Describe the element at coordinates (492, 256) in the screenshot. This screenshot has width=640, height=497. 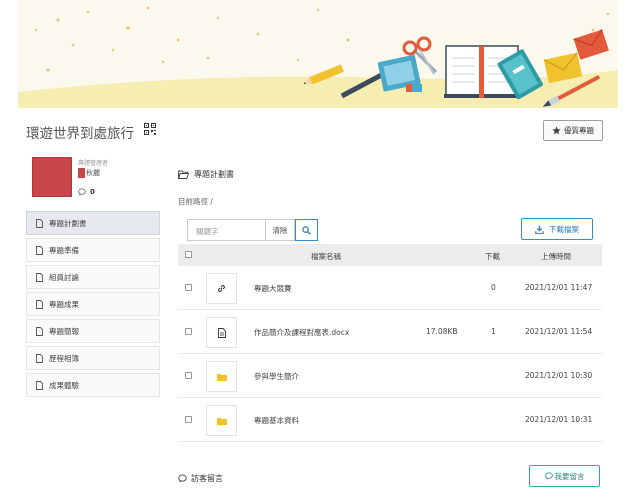
I see `header-downloads: 下載` at that location.